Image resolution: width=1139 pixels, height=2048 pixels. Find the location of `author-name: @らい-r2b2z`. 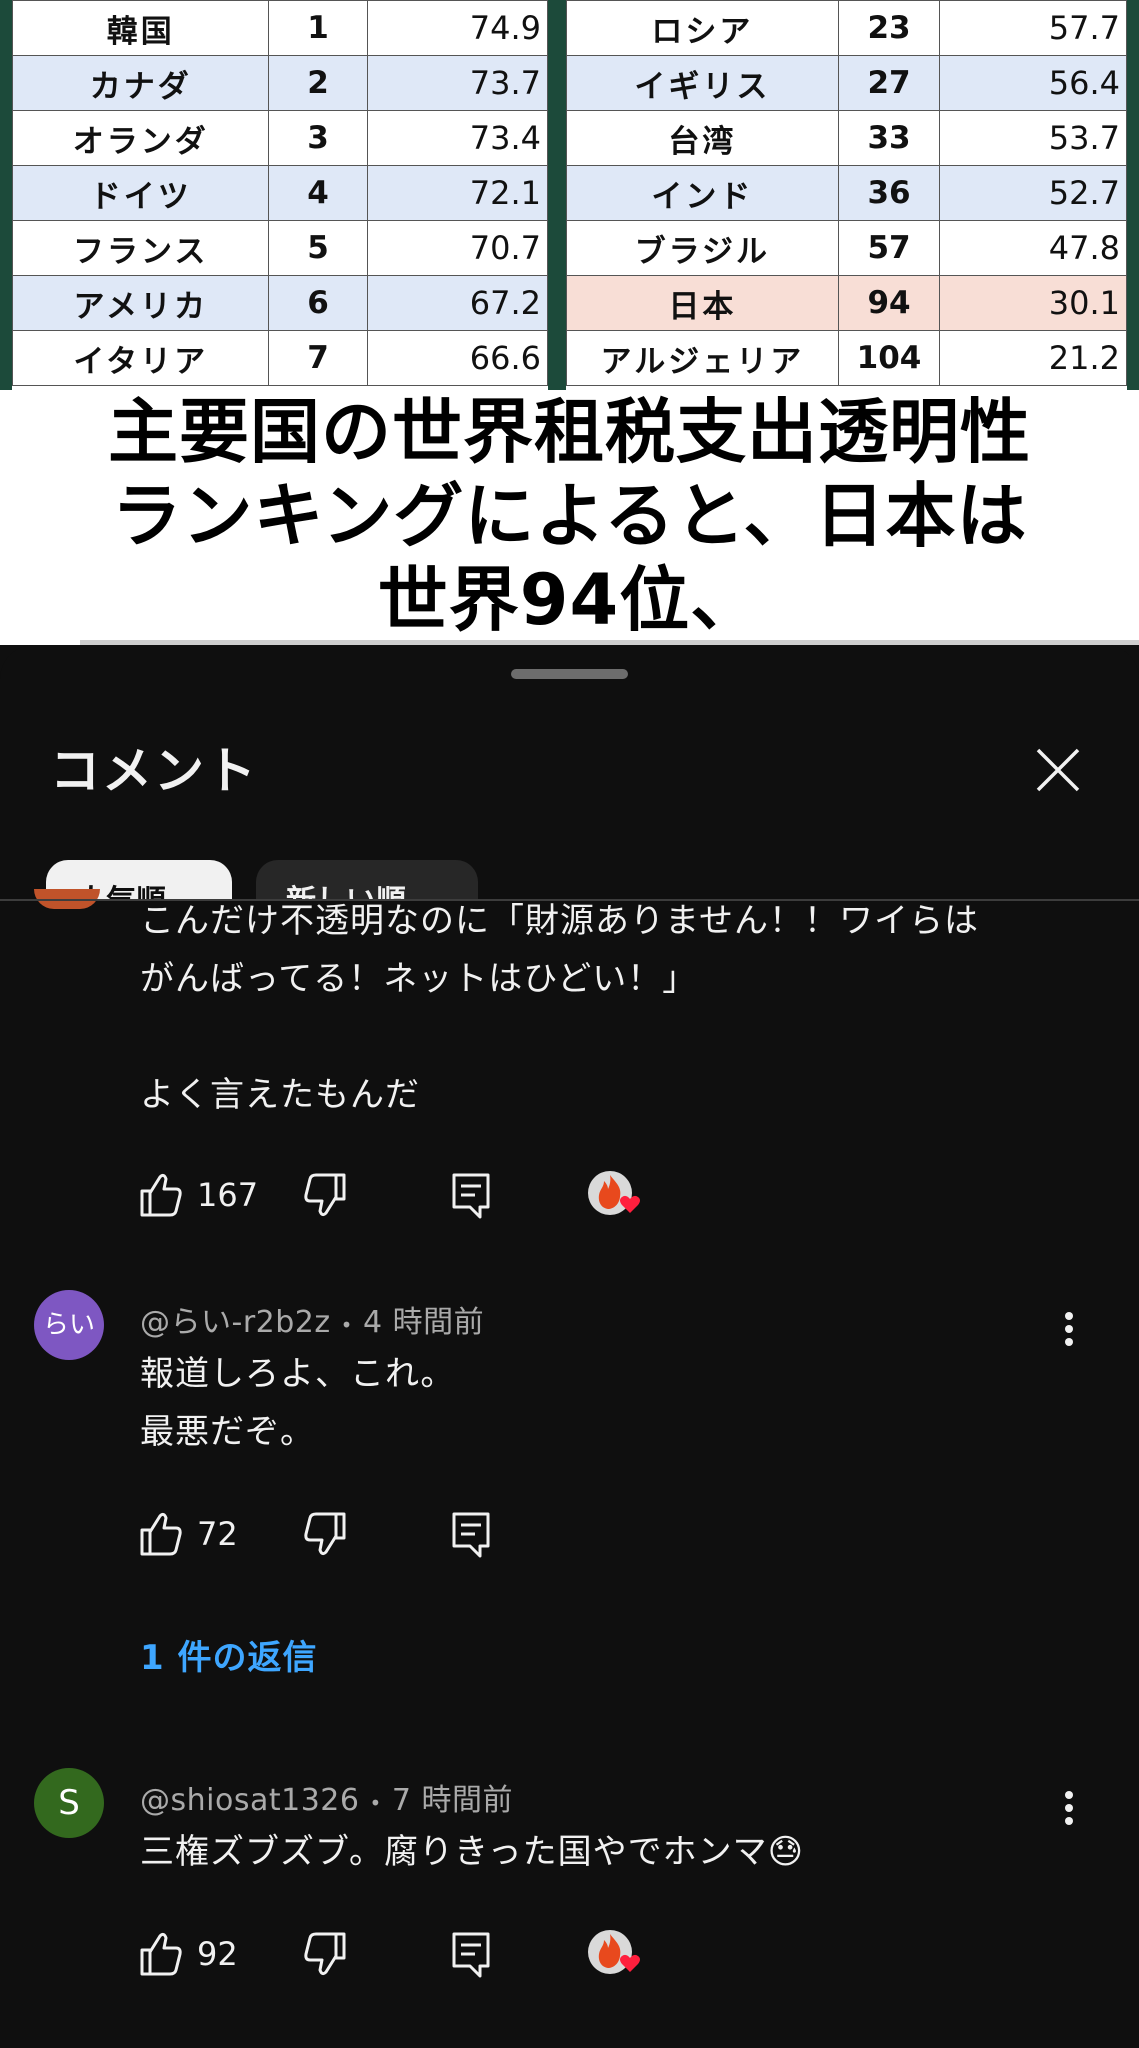

author-name: @らい-r2b2z is located at coordinates (235, 1322).